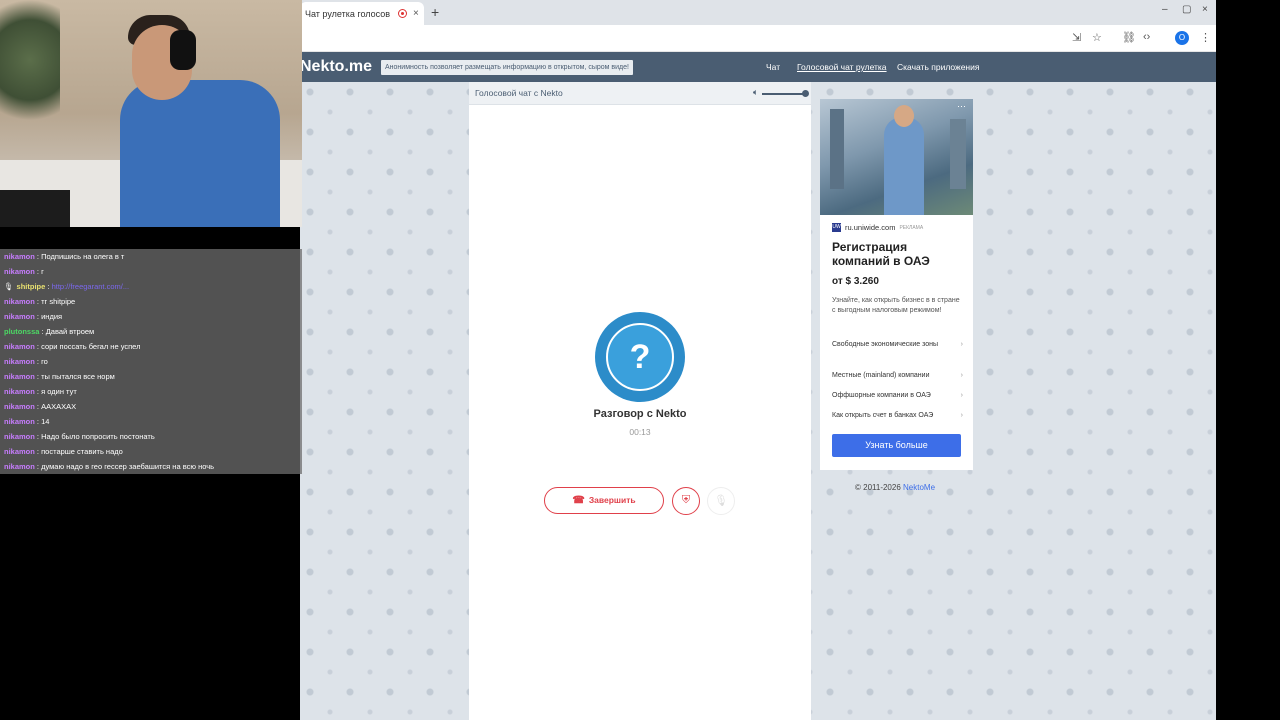 The image size is (1280, 720). What do you see at coordinates (1146, 37) in the screenshot?
I see `code-icon: ‹›` at bounding box center [1146, 37].